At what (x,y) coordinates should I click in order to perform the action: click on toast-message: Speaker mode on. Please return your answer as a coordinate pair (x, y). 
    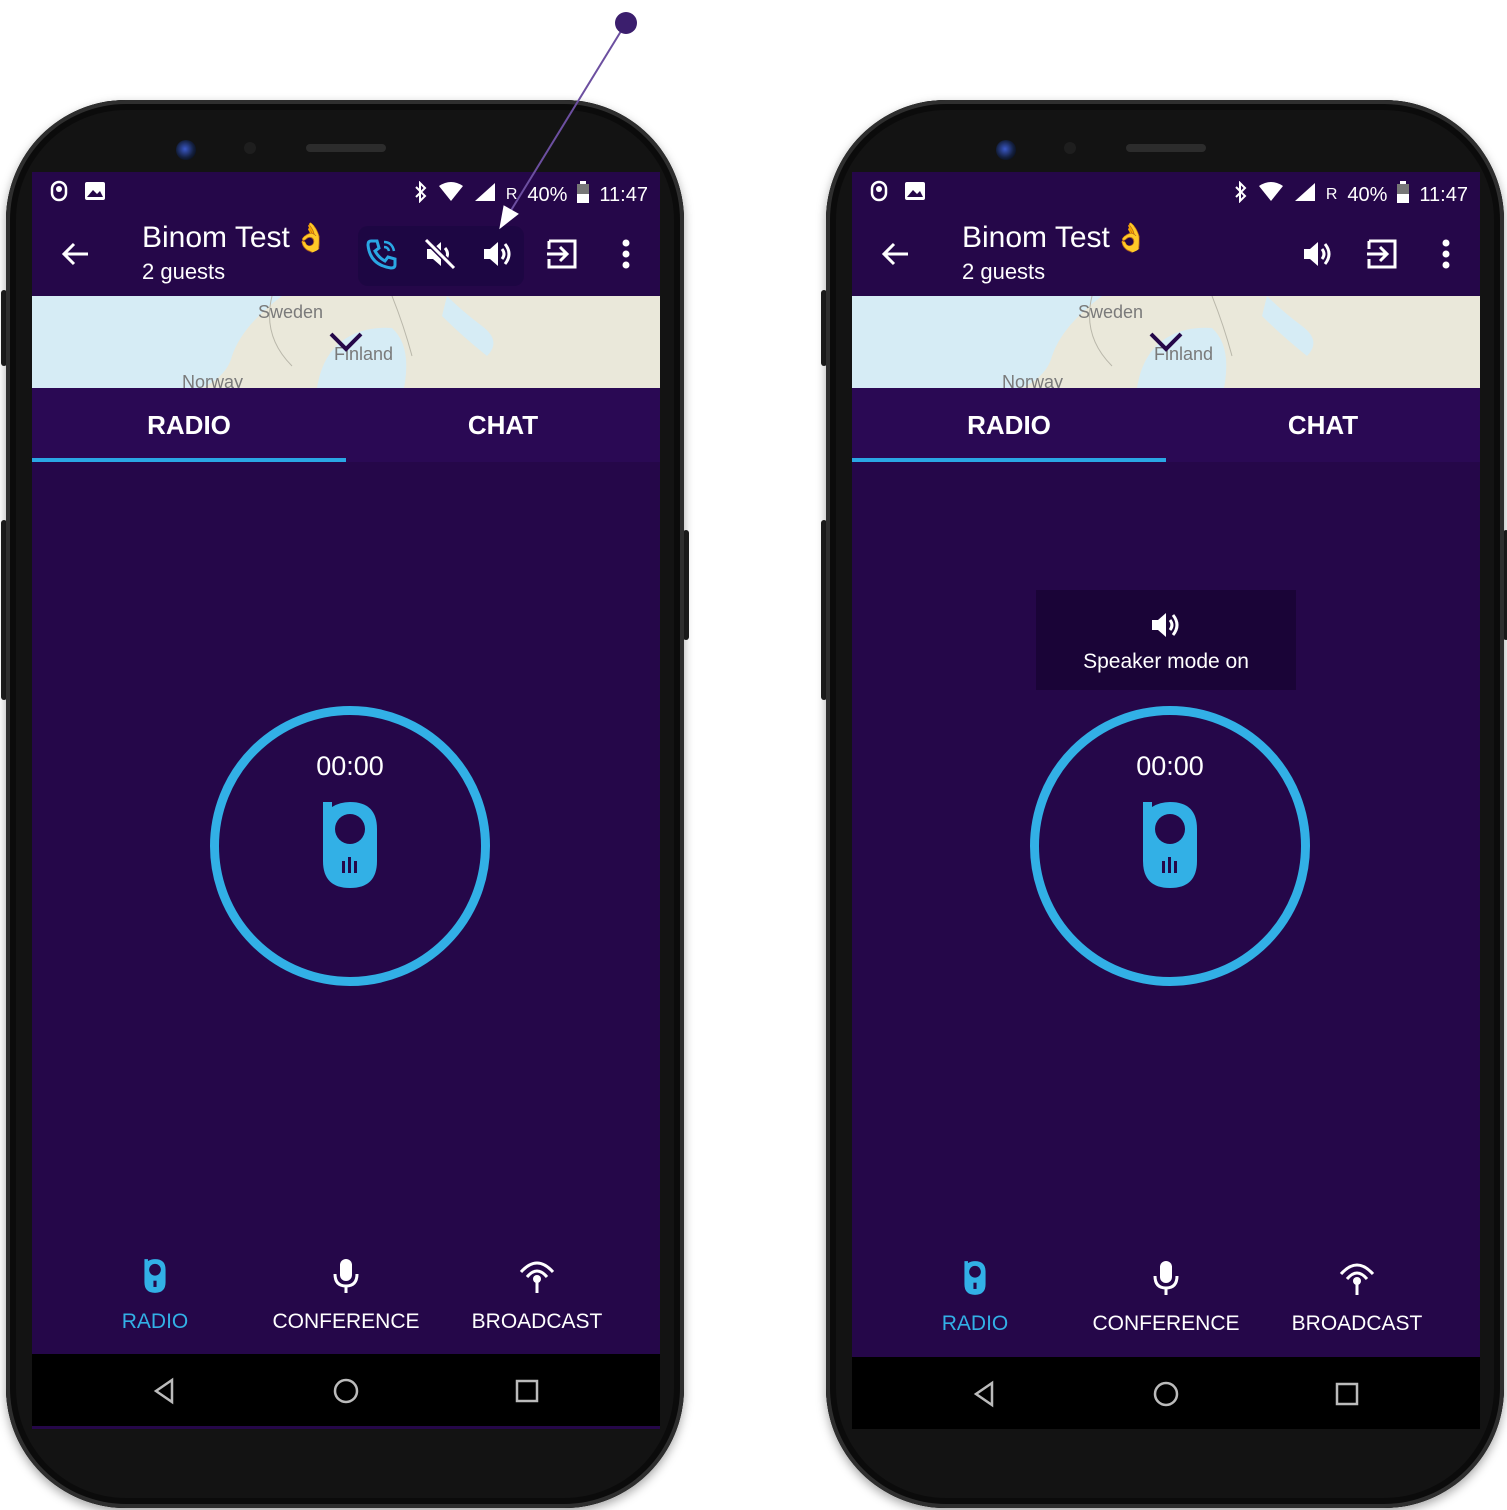
    Looking at the image, I should click on (1166, 661).